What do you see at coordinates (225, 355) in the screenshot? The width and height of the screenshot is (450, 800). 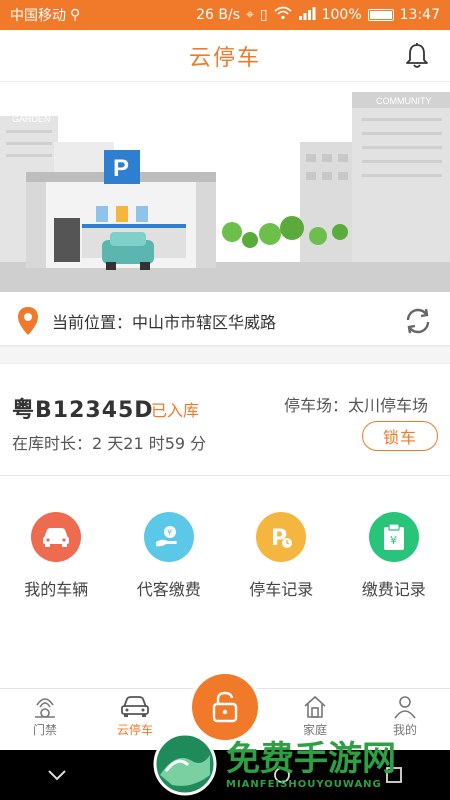 I see `section-divider` at bounding box center [225, 355].